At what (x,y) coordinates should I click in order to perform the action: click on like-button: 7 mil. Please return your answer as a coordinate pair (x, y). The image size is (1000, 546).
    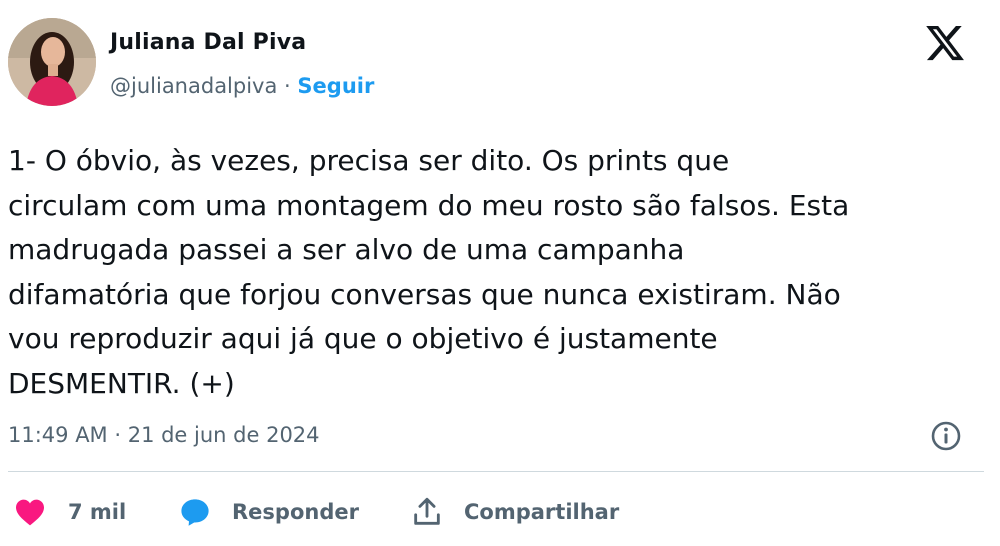
    Looking at the image, I should click on (70, 512).